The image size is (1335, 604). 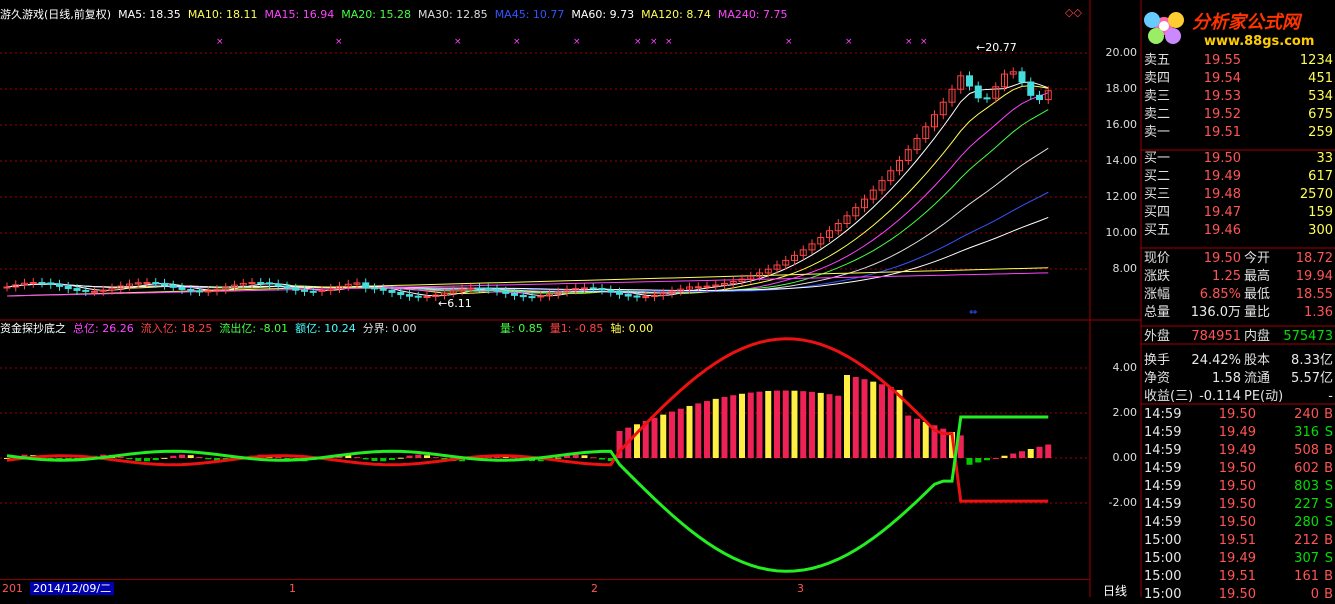 I want to click on date-cursor: 2014/12/09/二, so click(x=72, y=588).